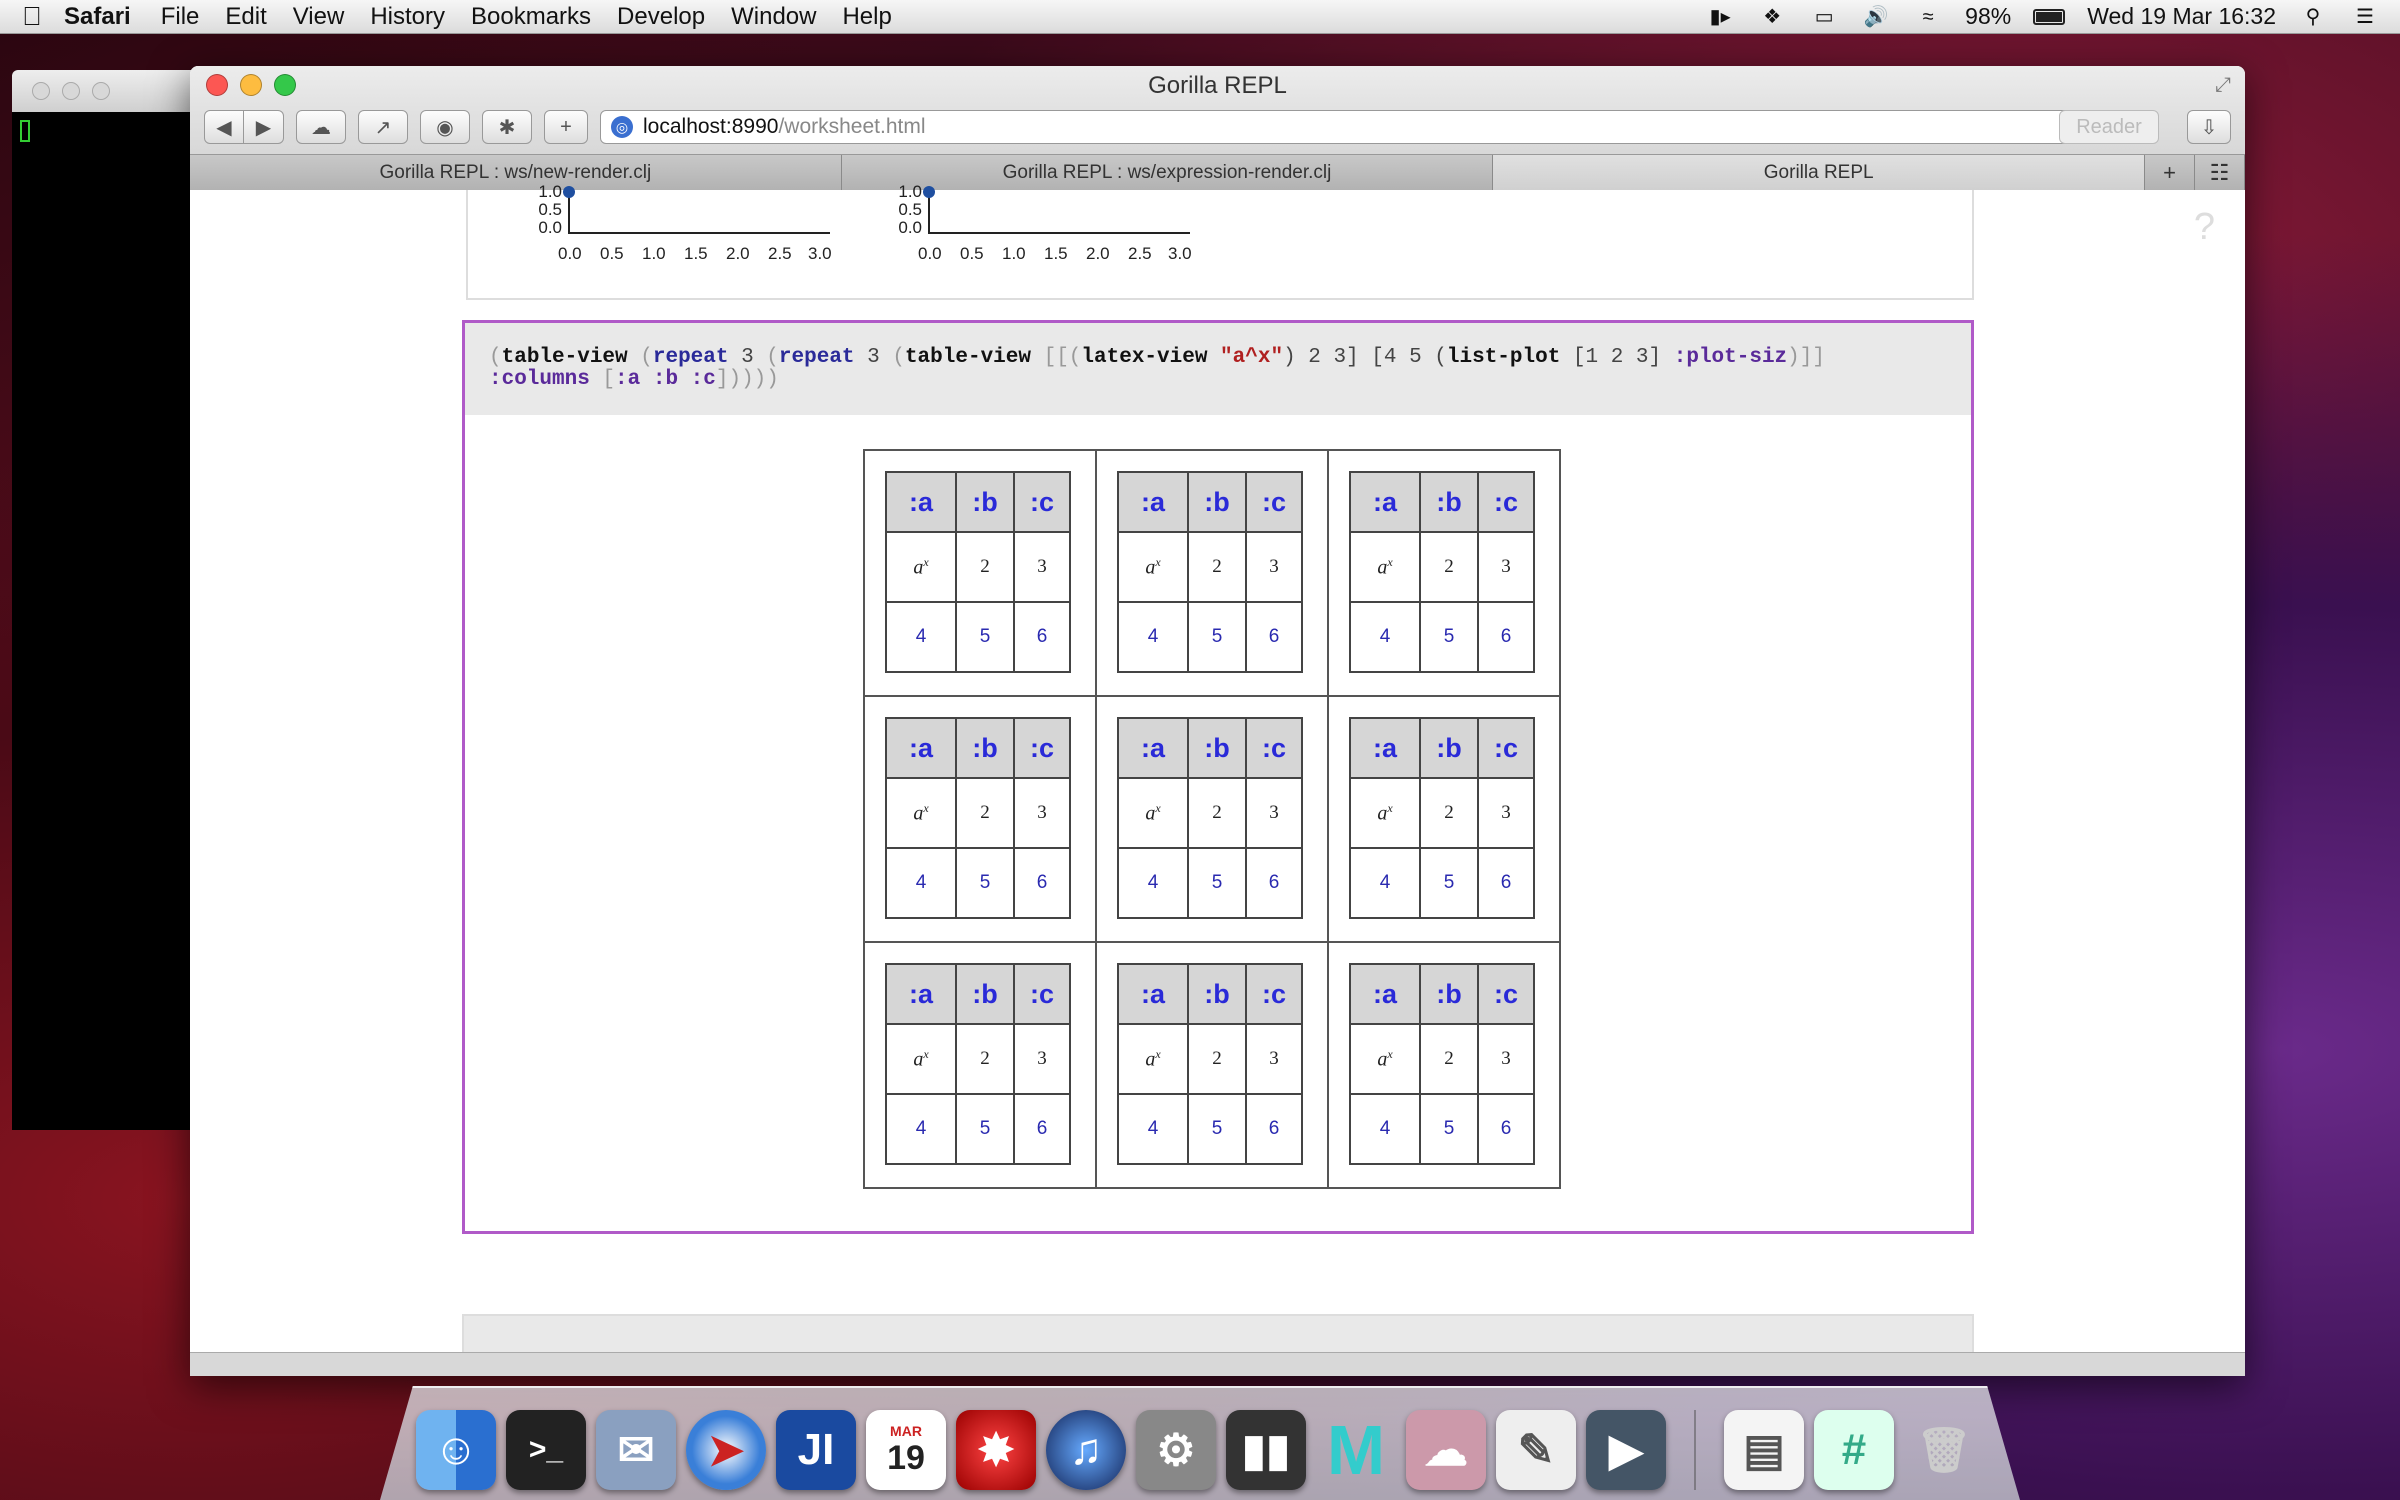 This screenshot has height=1500, width=2400. Describe the element at coordinates (321, 127) in the screenshot. I see `icloud-tabs-button: ☁` at that location.